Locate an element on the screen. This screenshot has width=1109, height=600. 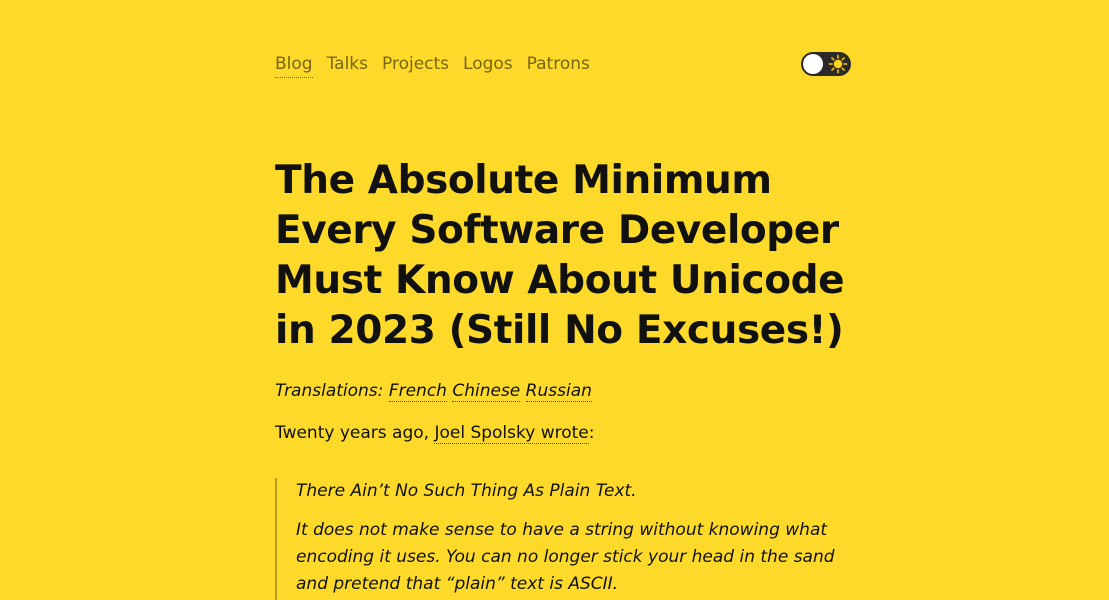
quote-paragraph-1: There Ain’t No Such Thing As Plain Text. is located at coordinates (466, 491).